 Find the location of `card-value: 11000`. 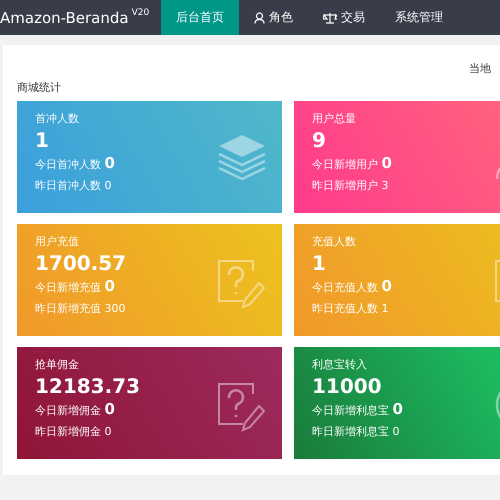

card-value: 11000 is located at coordinates (347, 386).